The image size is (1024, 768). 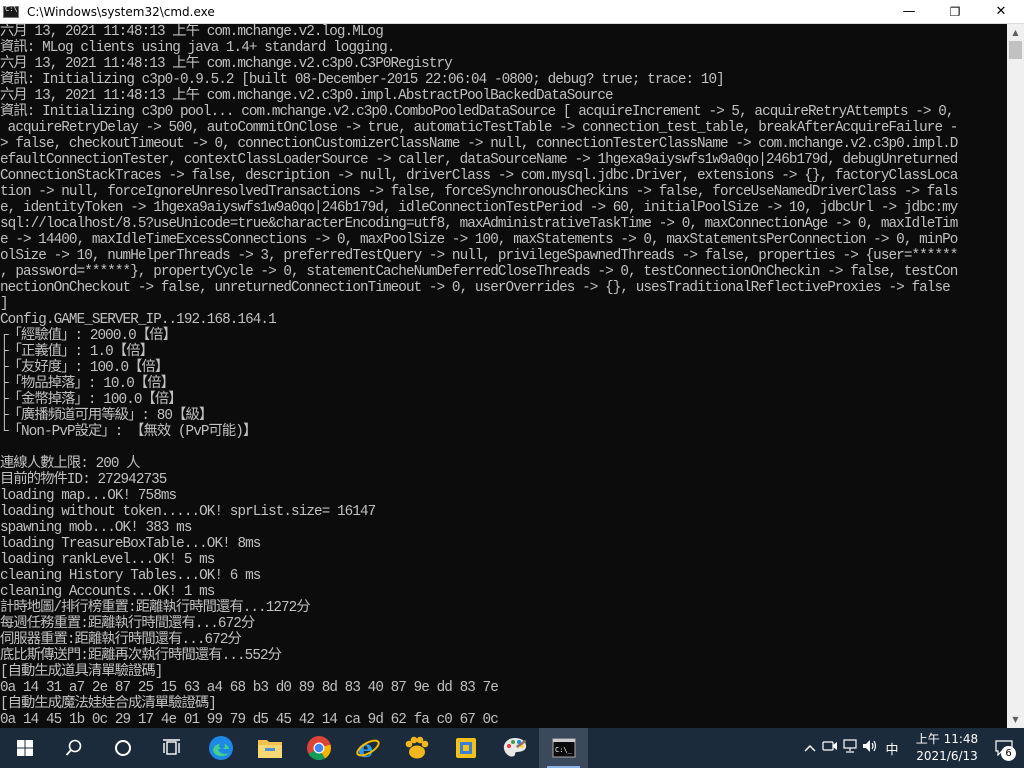 I want to click on network-icon, so click(x=850, y=748).